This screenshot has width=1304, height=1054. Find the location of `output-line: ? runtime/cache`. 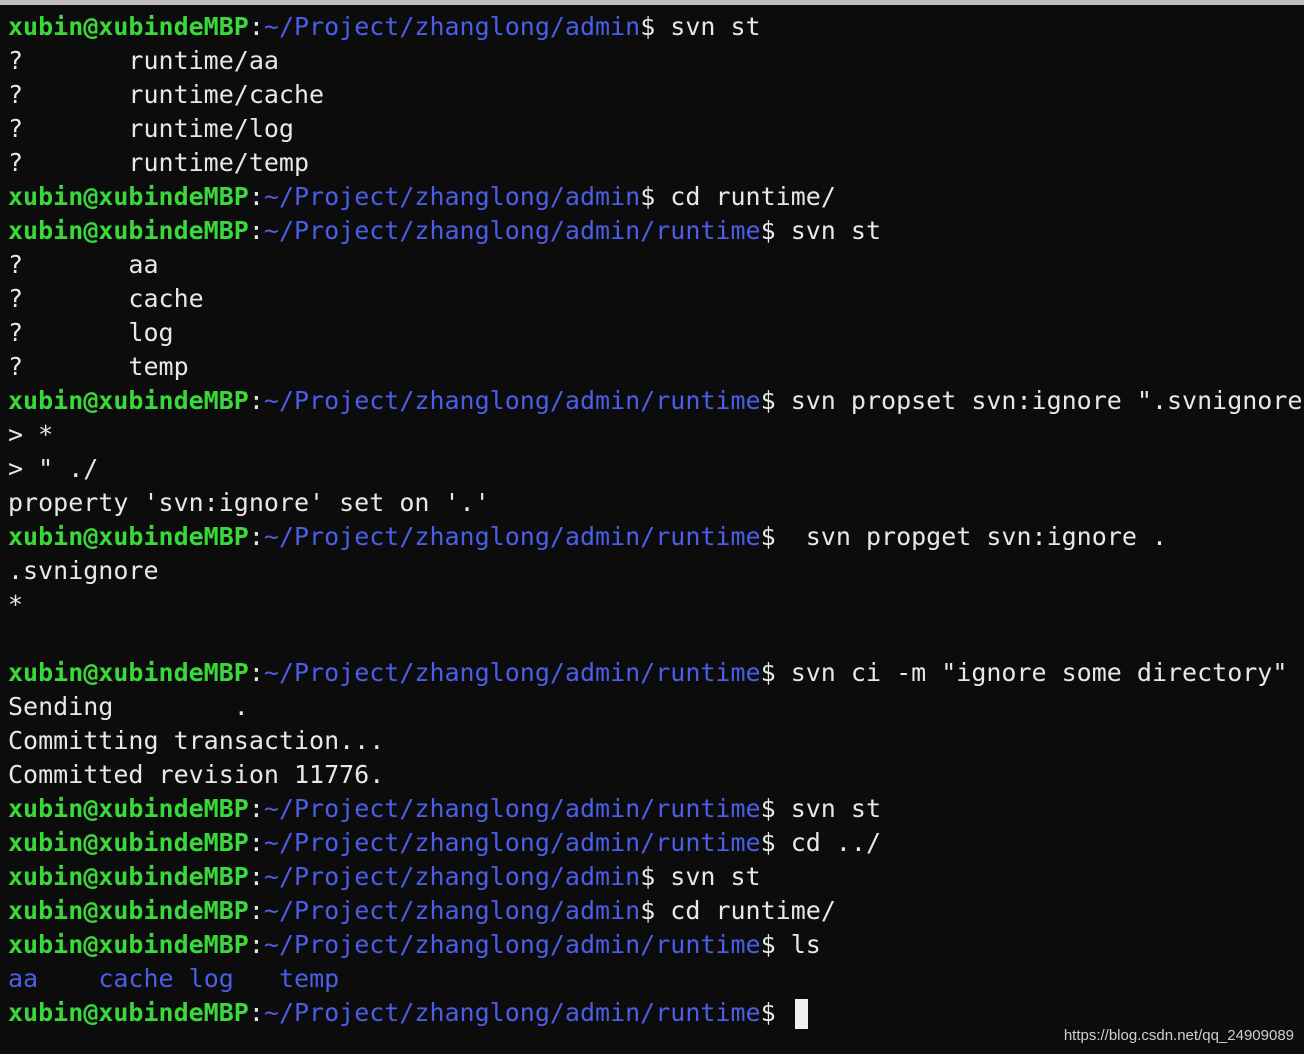

output-line: ? runtime/cache is located at coordinates (166, 94).